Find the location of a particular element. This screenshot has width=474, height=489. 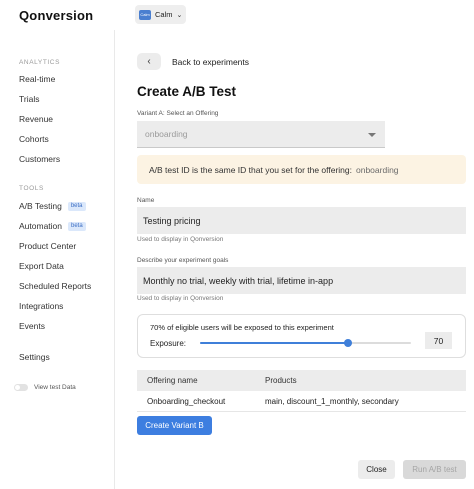

variant-a-label: Variant A: Select an Offering is located at coordinates (178, 113).